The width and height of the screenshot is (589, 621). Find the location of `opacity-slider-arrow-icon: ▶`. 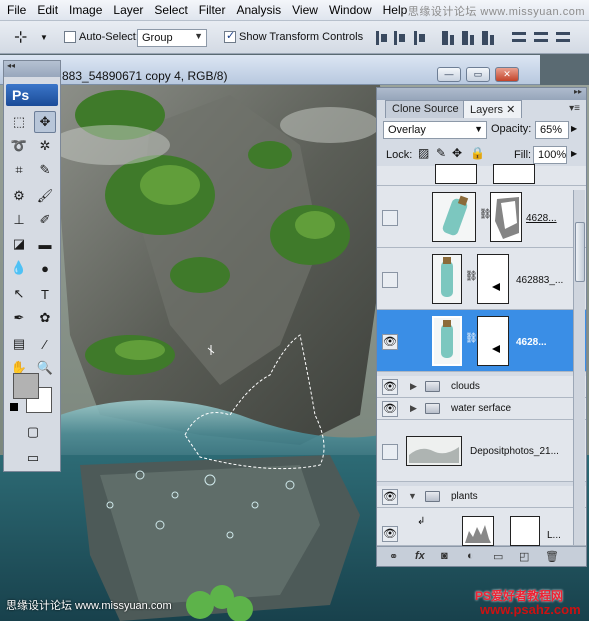

opacity-slider-arrow-icon: ▶ is located at coordinates (574, 128).